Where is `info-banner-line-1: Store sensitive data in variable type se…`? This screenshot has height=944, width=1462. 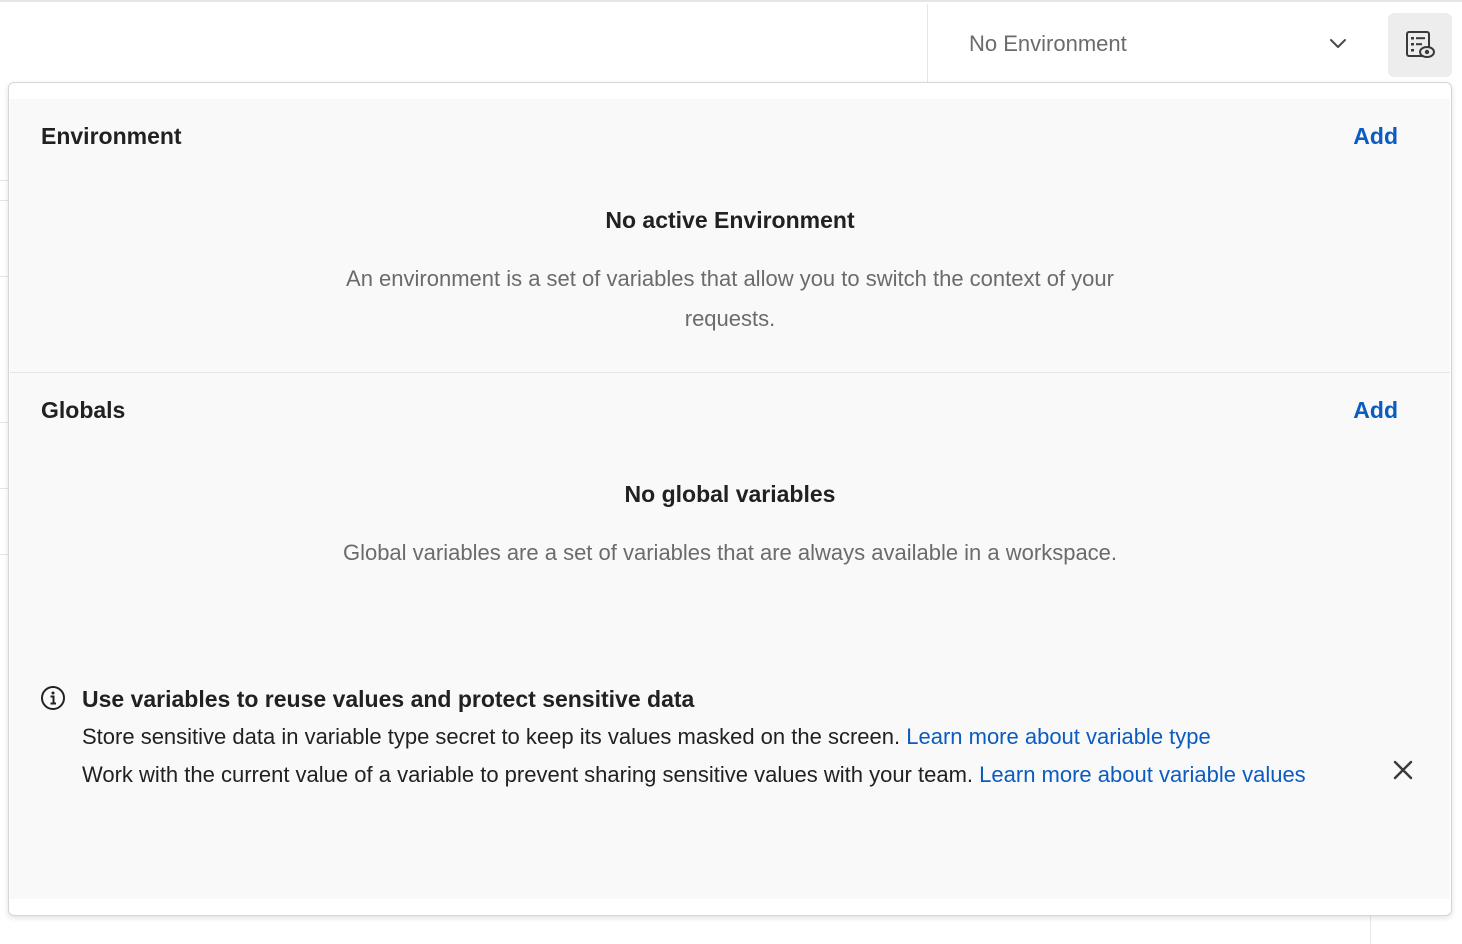 info-banner-line-1: Store sensitive data in variable type se… is located at coordinates (717, 737).